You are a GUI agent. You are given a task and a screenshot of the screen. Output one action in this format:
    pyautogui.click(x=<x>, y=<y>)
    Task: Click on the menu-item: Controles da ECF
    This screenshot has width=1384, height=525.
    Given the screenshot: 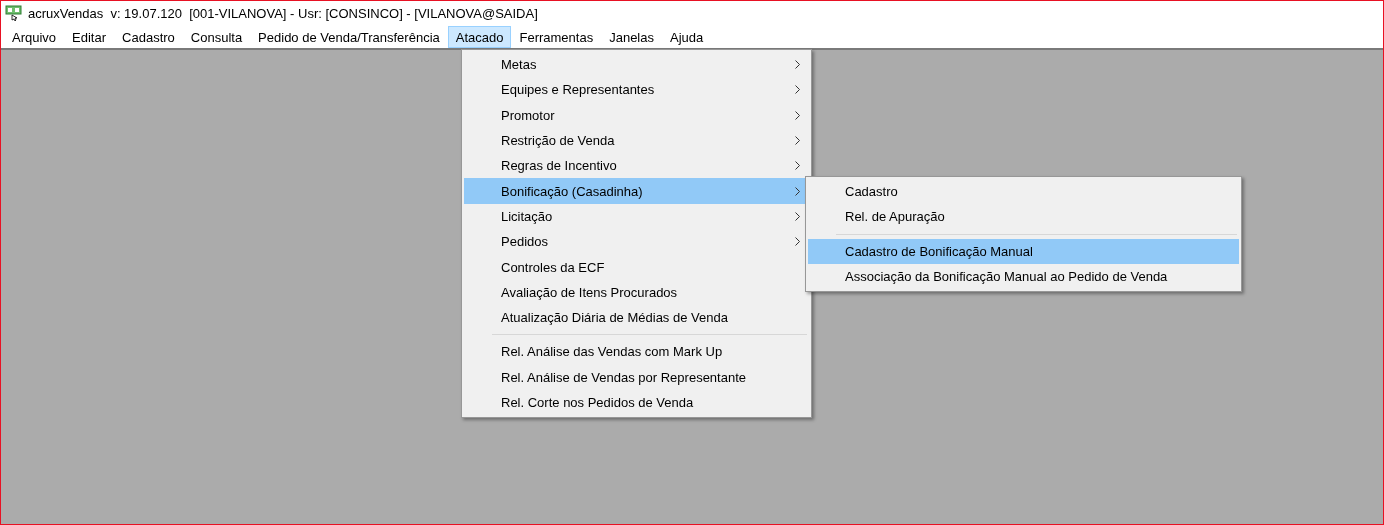 What is the action you would take?
    pyautogui.click(x=636, y=267)
    